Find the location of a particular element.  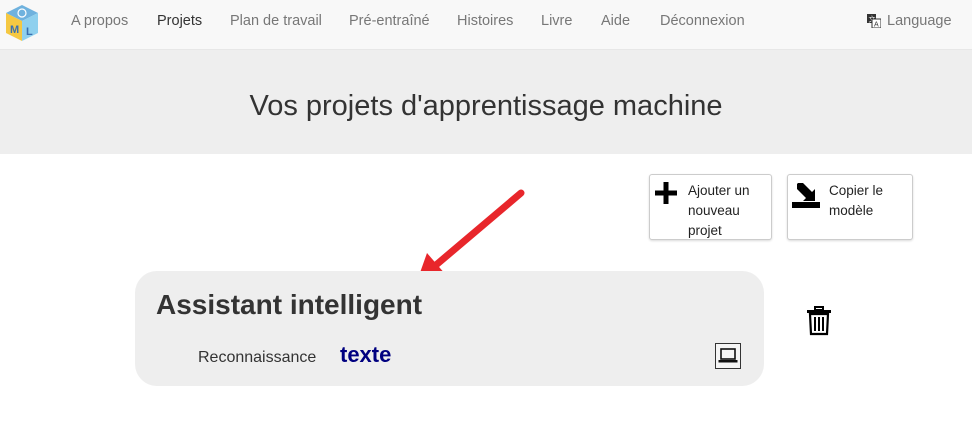

add-project-button: Ajouter un nouveau projet is located at coordinates (710, 207).